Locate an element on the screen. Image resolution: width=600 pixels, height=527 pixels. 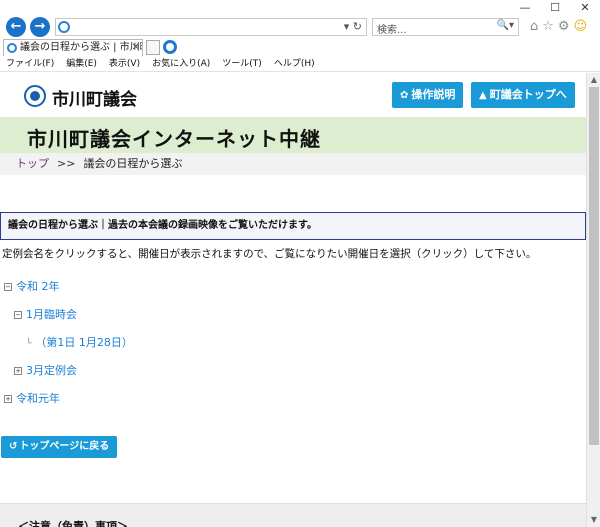
tab-ie-icon is located at coordinates (12, 48).